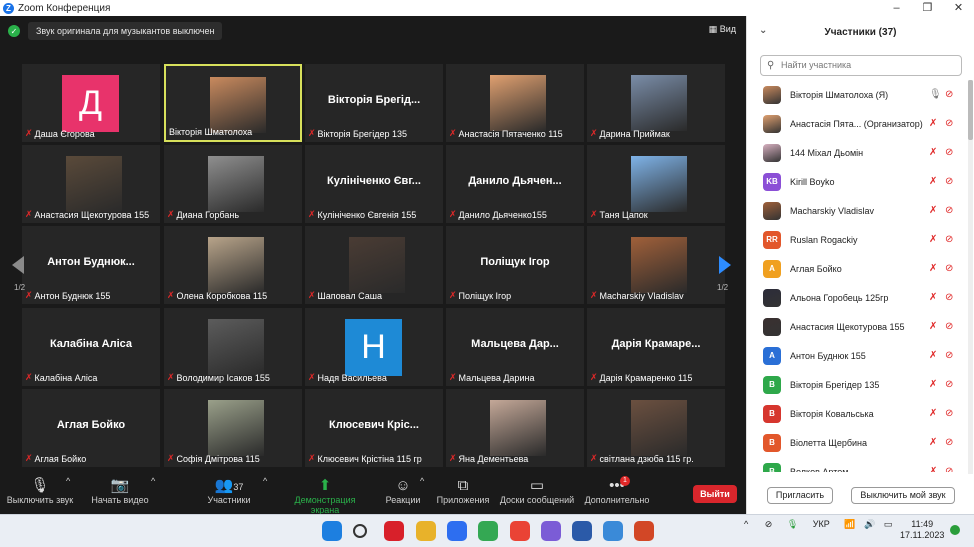  What do you see at coordinates (515, 265) in the screenshot?
I see `participant-tile: Поліщук Ігор ✗ Поліщук Ігор` at bounding box center [515, 265].